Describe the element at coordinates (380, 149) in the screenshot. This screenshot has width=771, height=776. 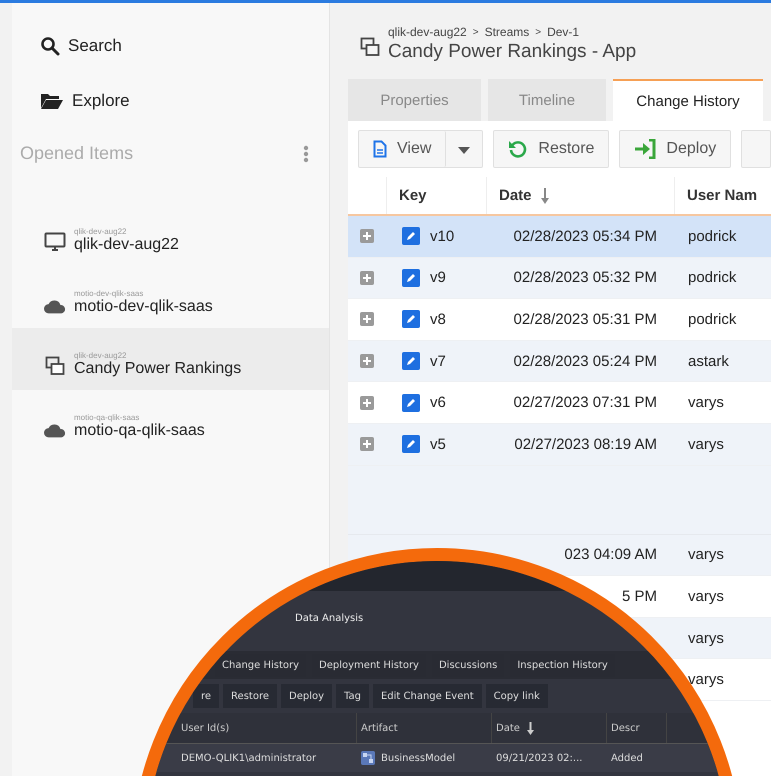
I see `document-icon` at that location.